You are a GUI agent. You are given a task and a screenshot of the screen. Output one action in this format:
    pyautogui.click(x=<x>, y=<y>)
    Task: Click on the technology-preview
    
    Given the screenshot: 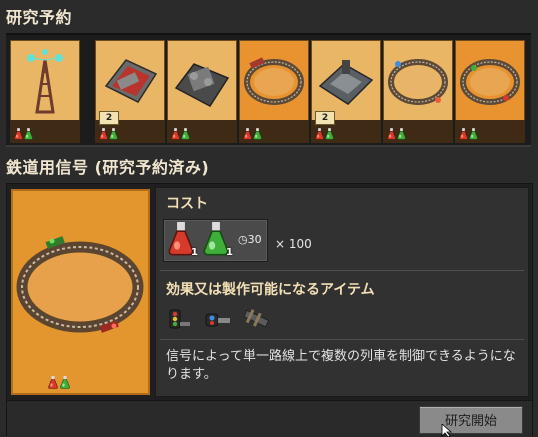 What is the action you would take?
    pyautogui.click(x=80, y=292)
    